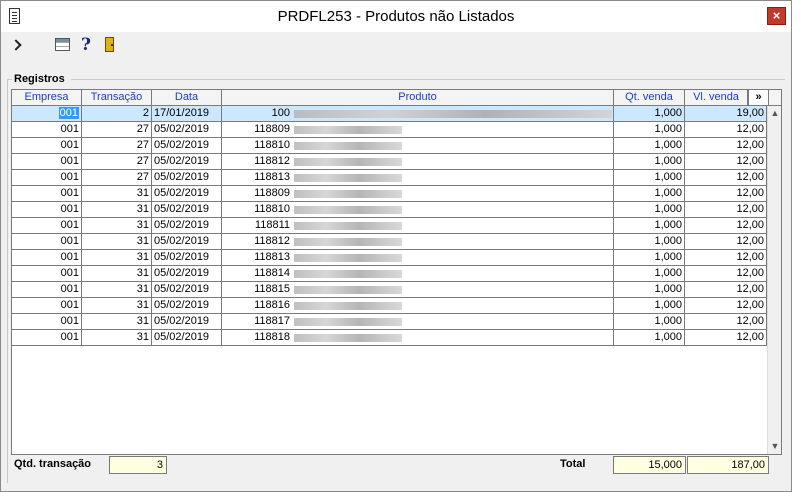  What do you see at coordinates (775, 113) in the screenshot?
I see `scroll-up-icon: ▲` at bounding box center [775, 113].